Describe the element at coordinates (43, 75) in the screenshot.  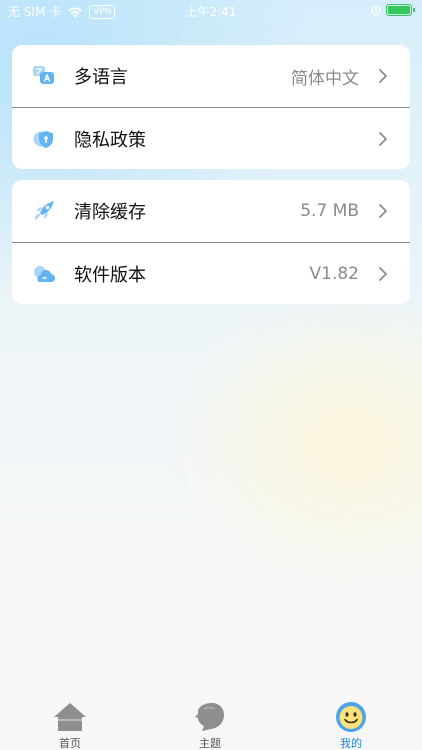
I see `translate-icon` at that location.